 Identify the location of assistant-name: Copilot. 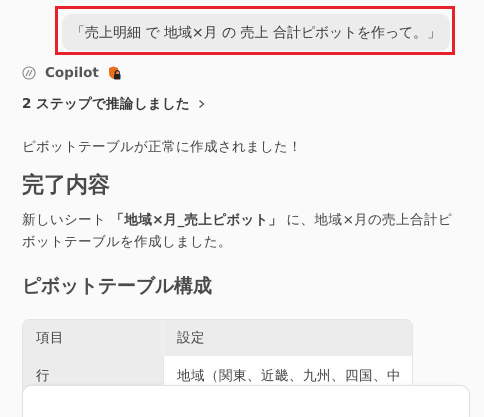
(72, 73).